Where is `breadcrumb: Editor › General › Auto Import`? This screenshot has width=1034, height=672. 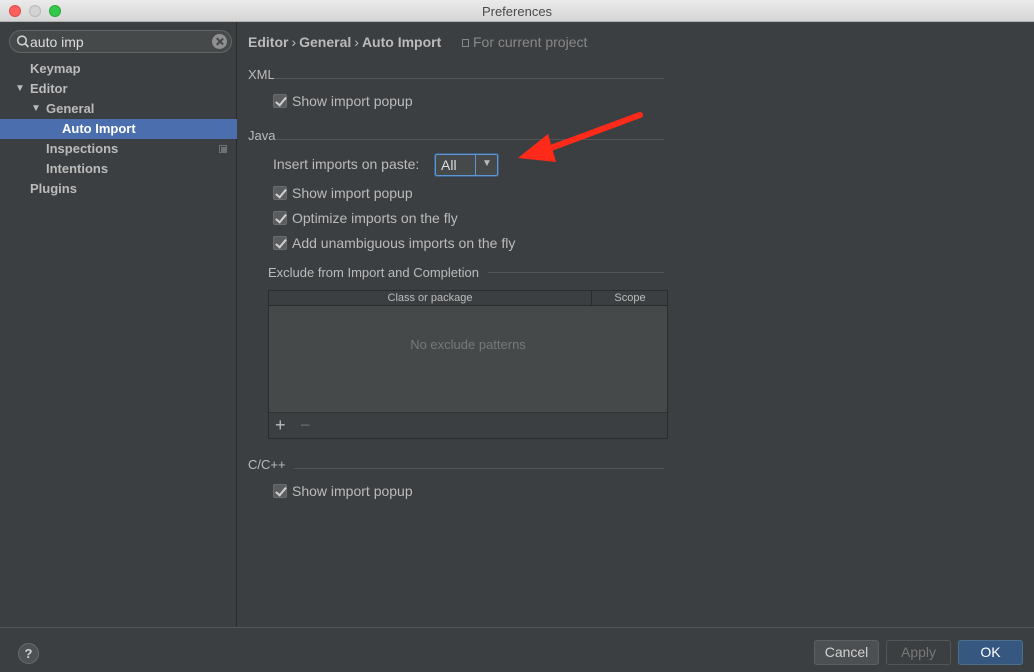
breadcrumb: Editor › General › Auto Import is located at coordinates (344, 42).